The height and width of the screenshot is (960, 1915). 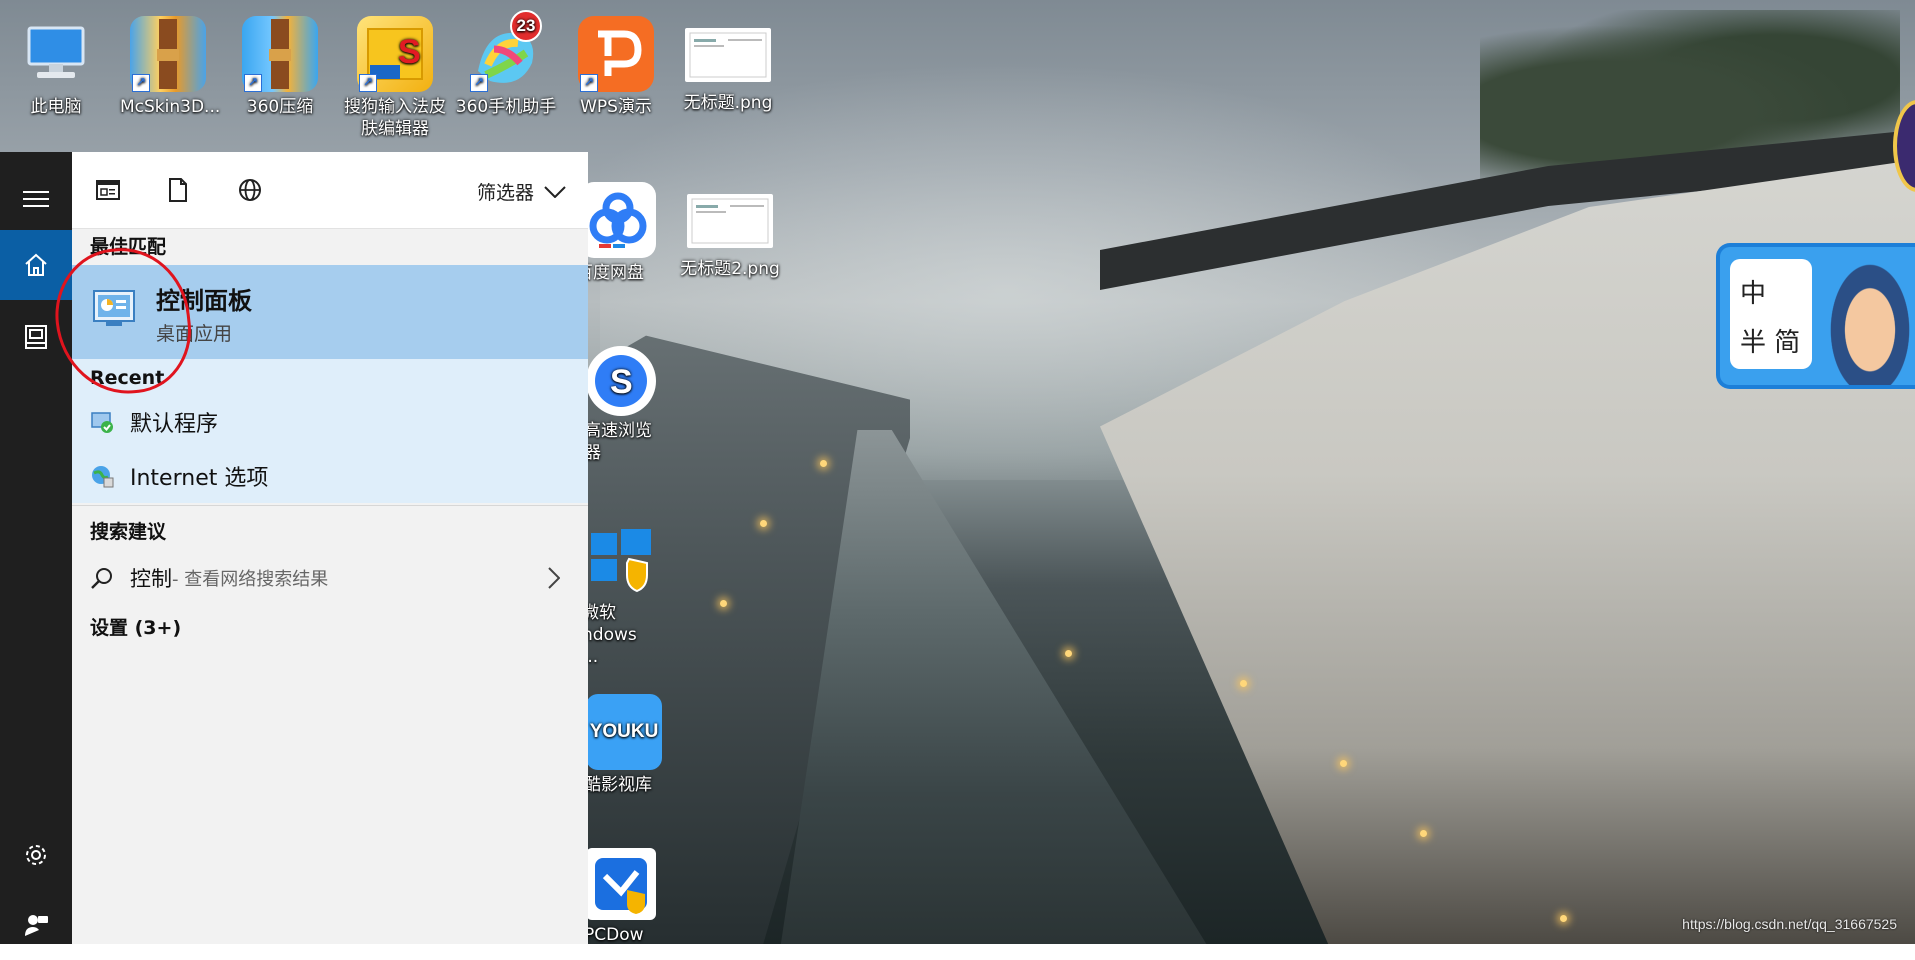 I want to click on wps-icon: ↗, so click(x=616, y=54).